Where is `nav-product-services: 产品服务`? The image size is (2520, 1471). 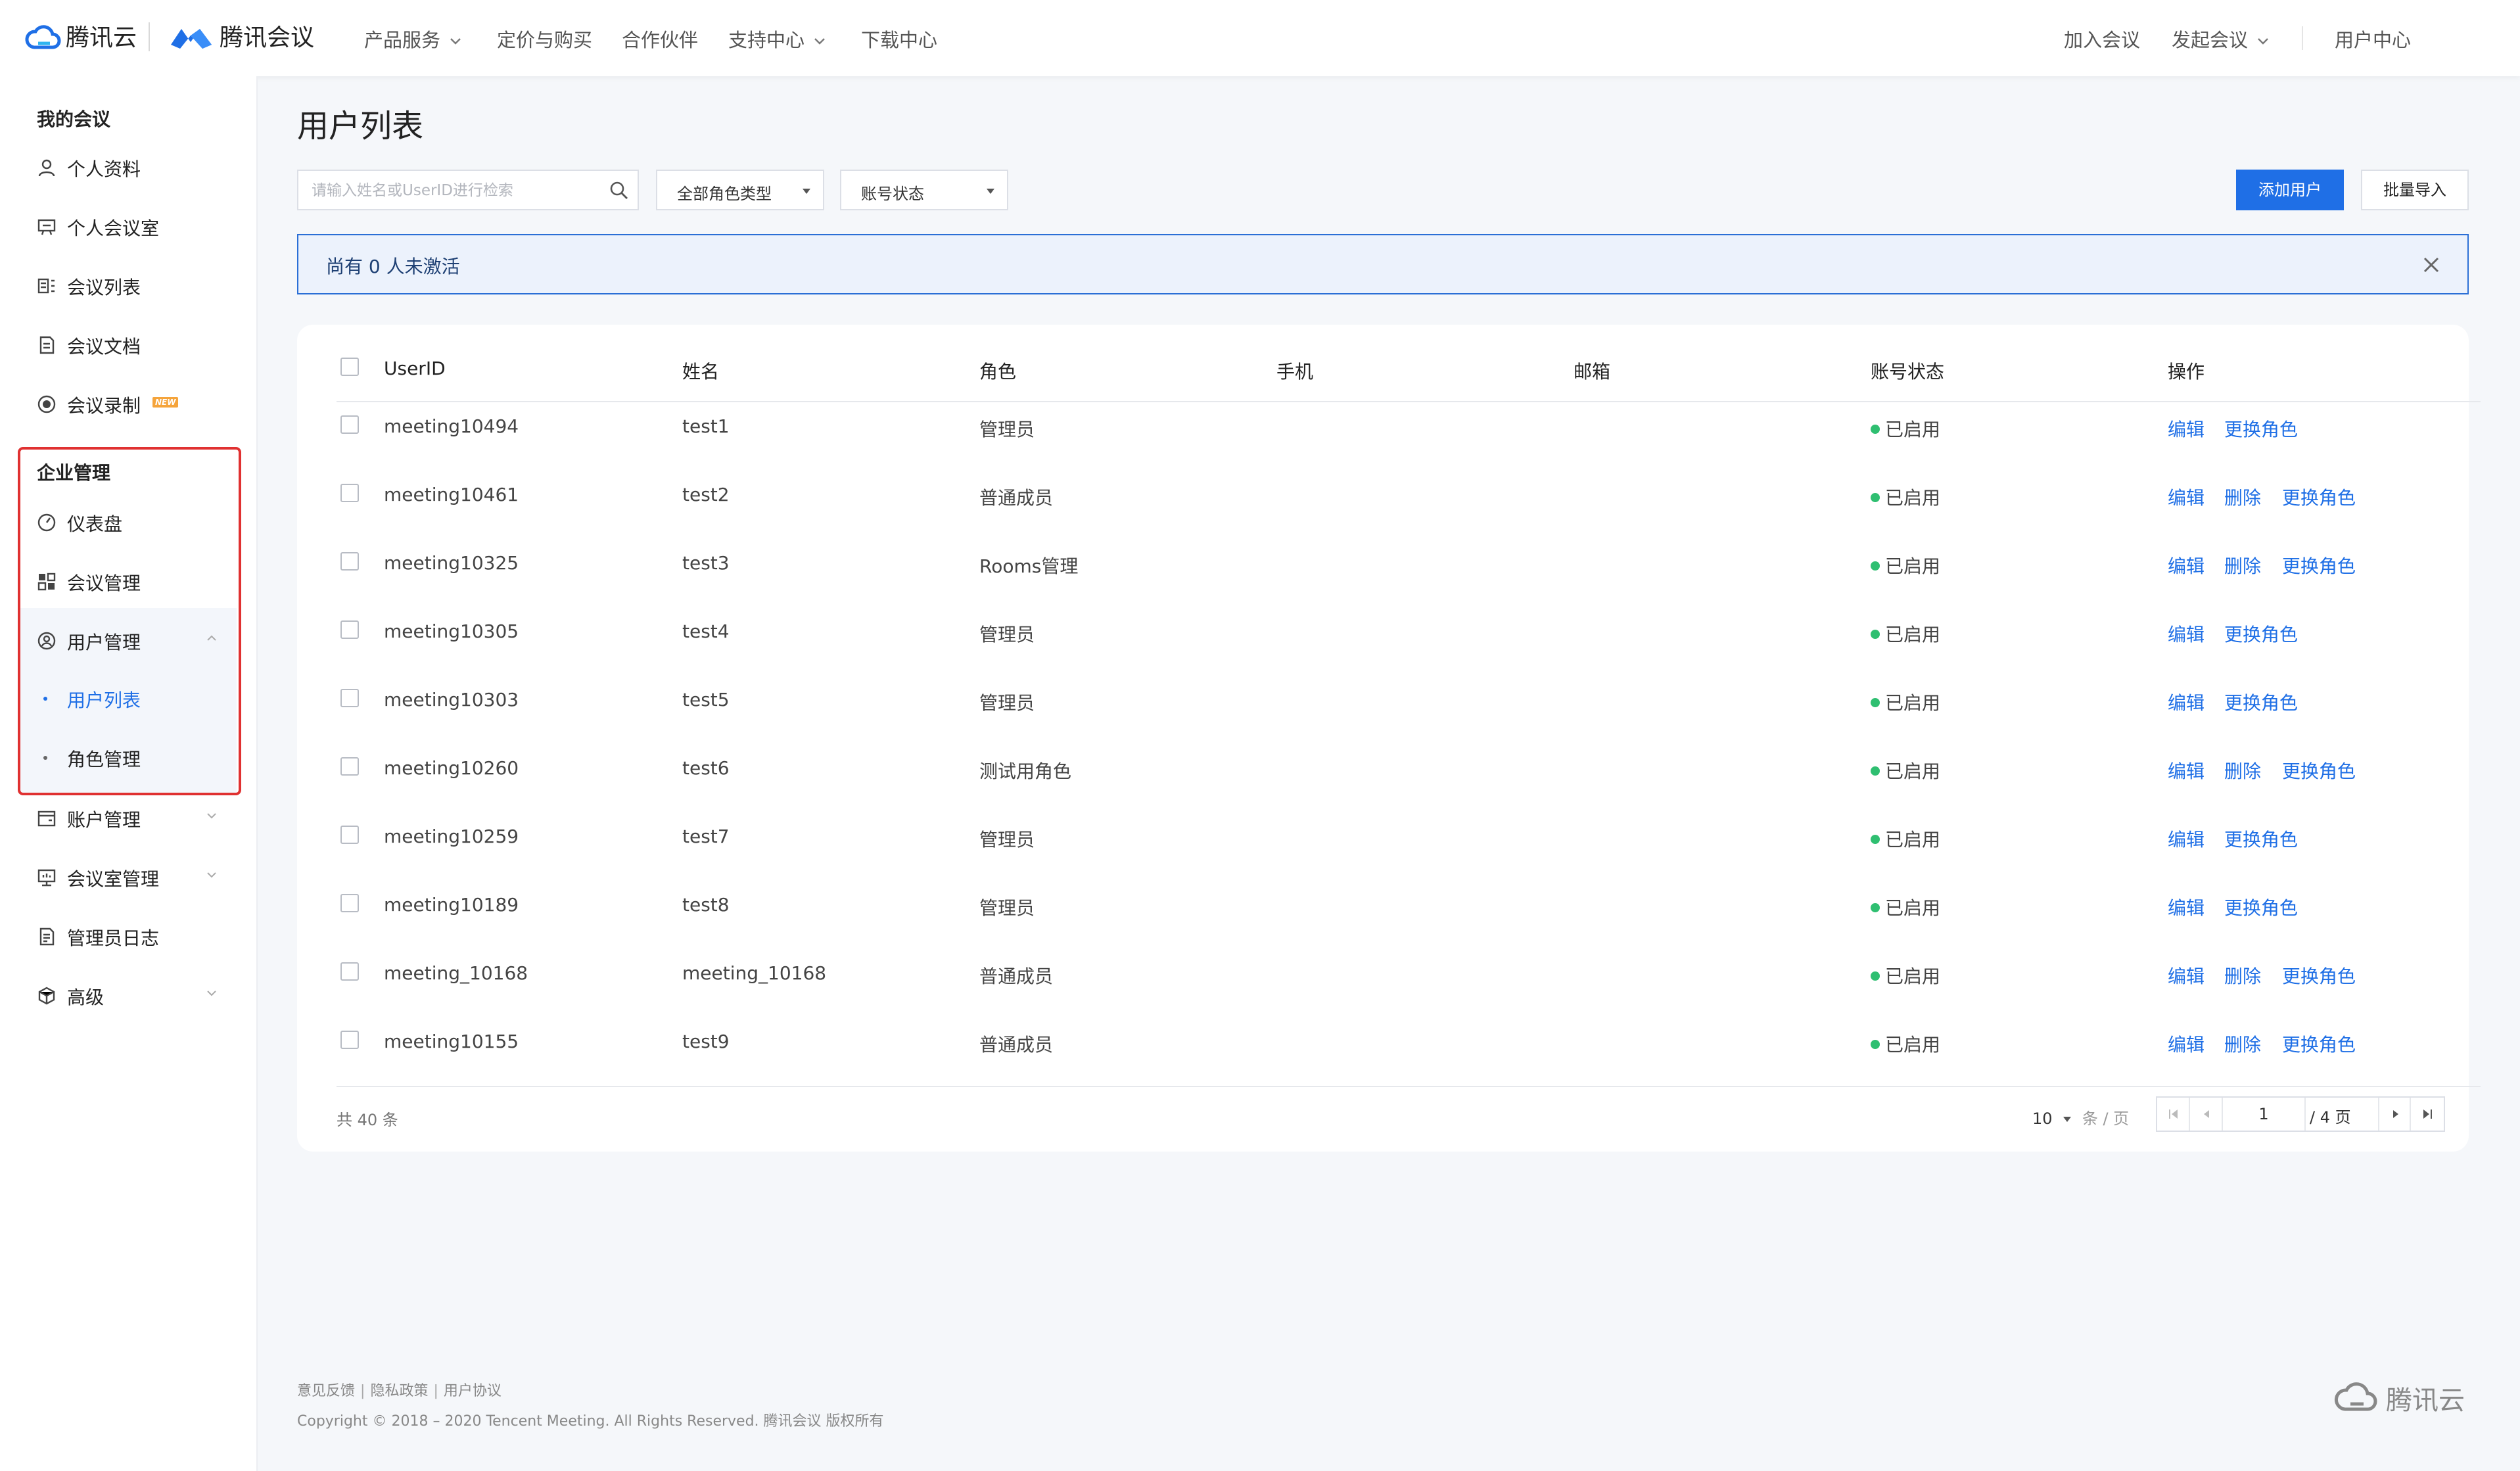
nav-product-services: 产品服务 is located at coordinates (412, 39).